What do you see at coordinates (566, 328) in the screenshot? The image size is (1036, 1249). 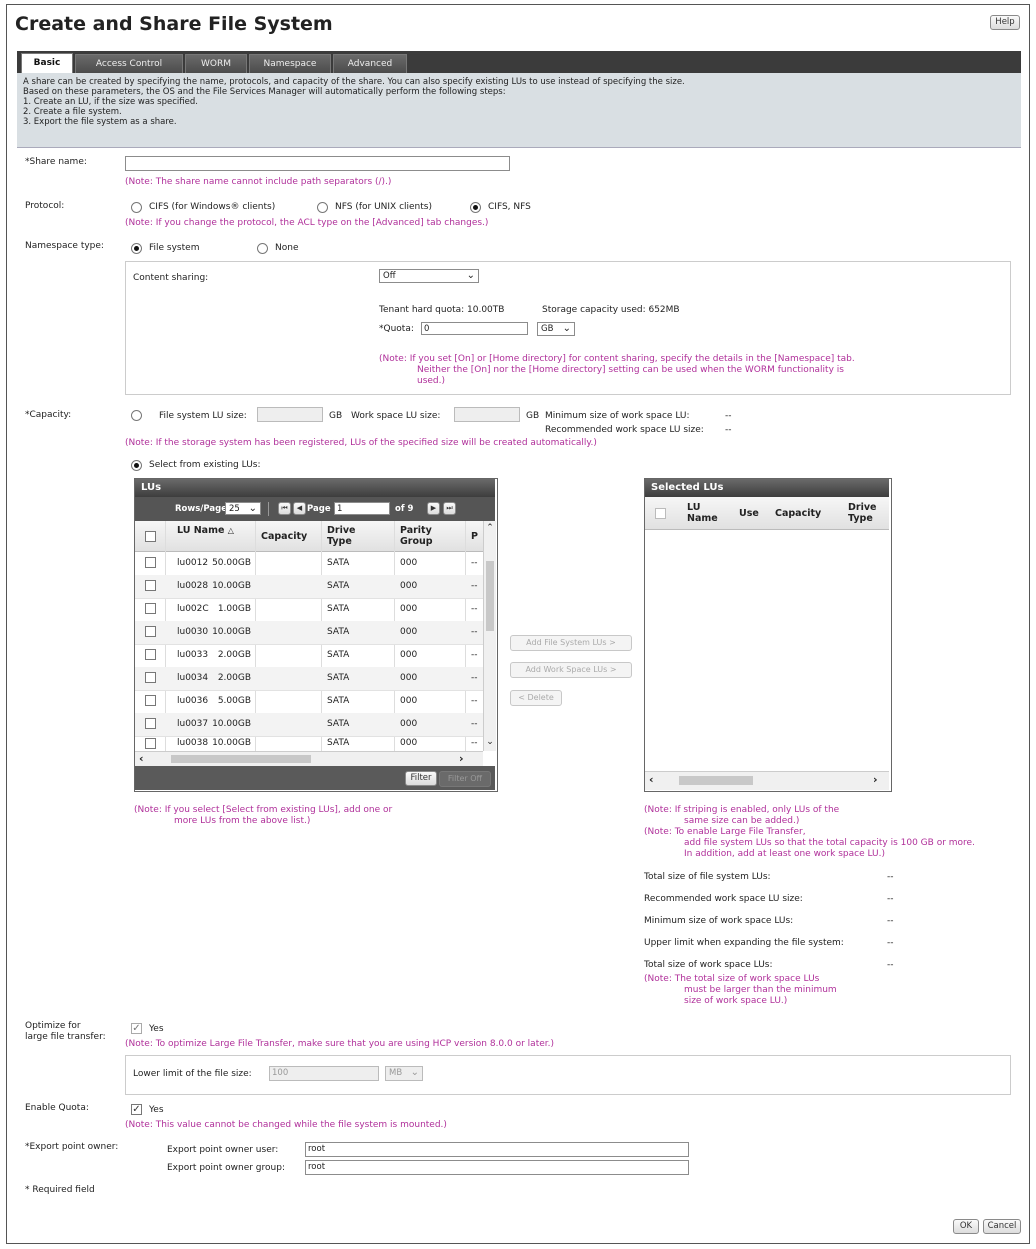 I see `chevron-down-icon: ⌄` at bounding box center [566, 328].